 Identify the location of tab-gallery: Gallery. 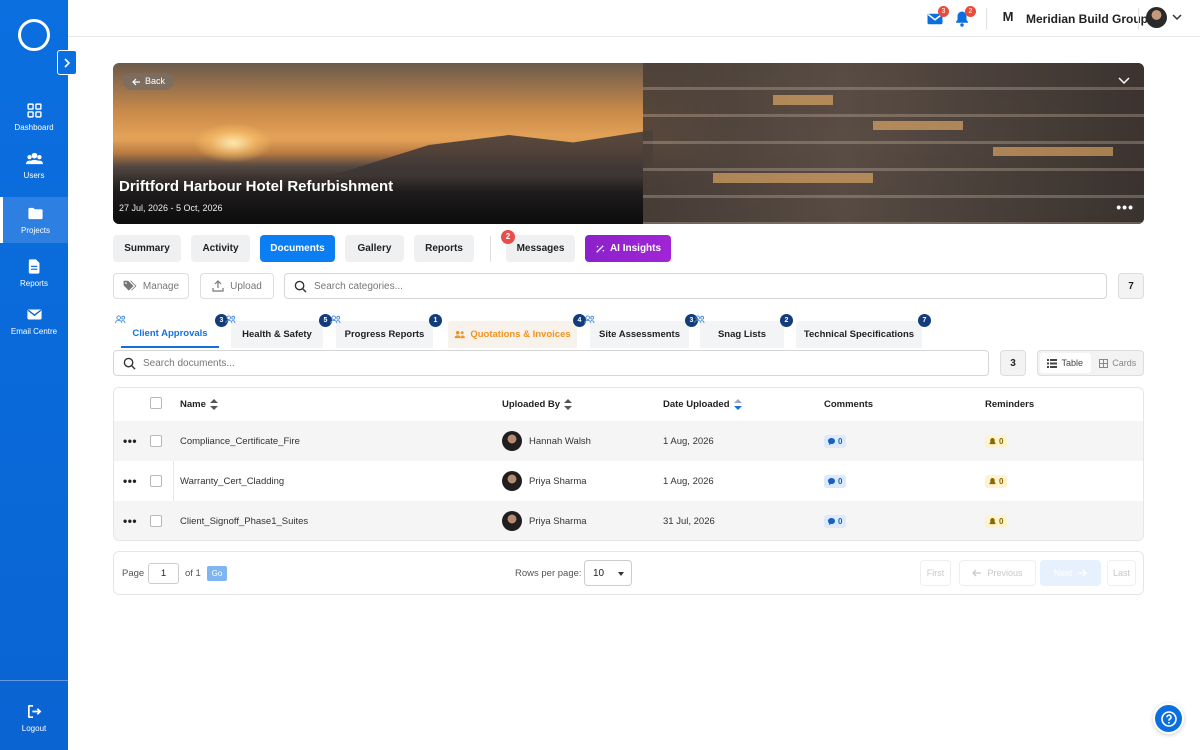
(374, 248).